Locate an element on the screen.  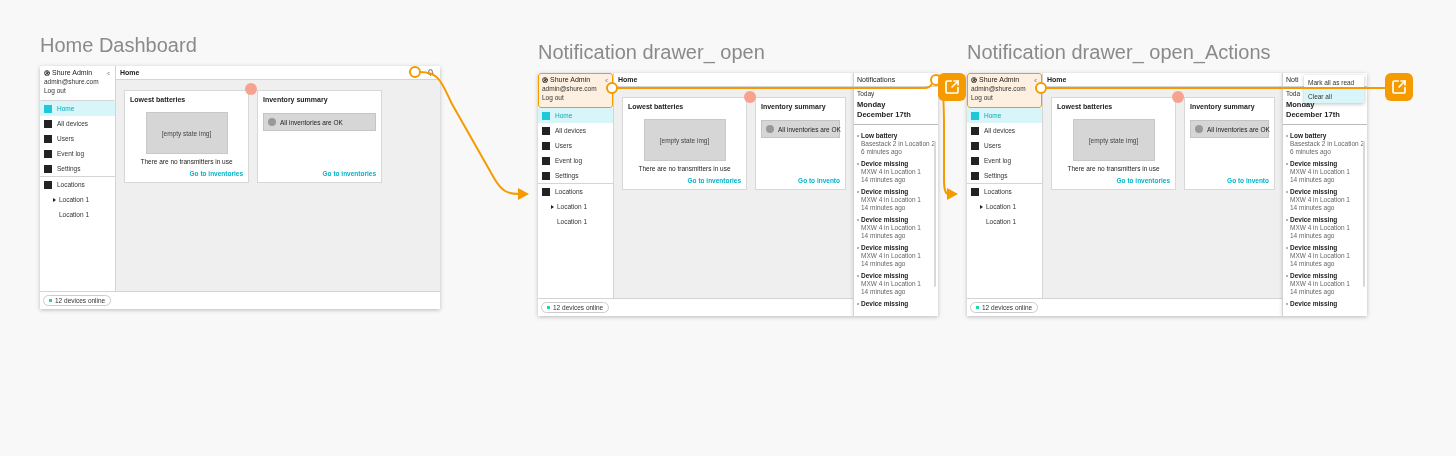
notifications-icon is located at coordinates (430, 72).